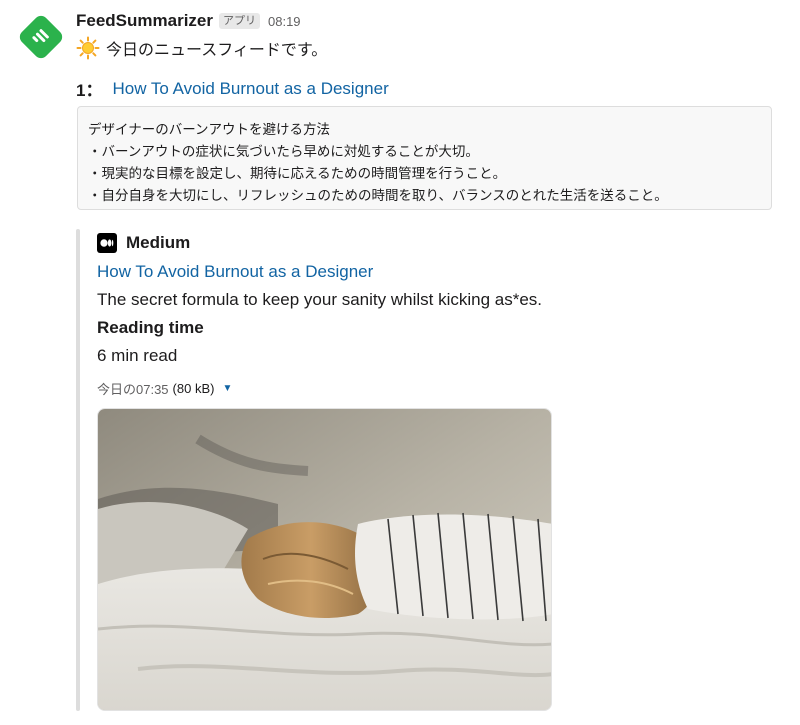  Describe the element at coordinates (150, 327) in the screenshot. I see `reading-time-label: Reading time` at that location.